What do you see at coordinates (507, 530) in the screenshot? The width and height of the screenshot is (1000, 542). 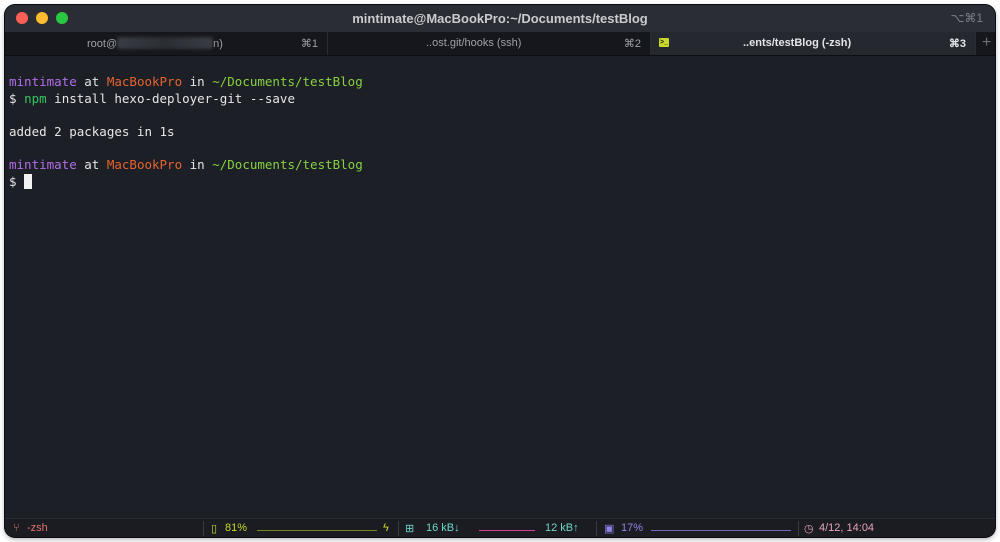 I see `network-graph` at bounding box center [507, 530].